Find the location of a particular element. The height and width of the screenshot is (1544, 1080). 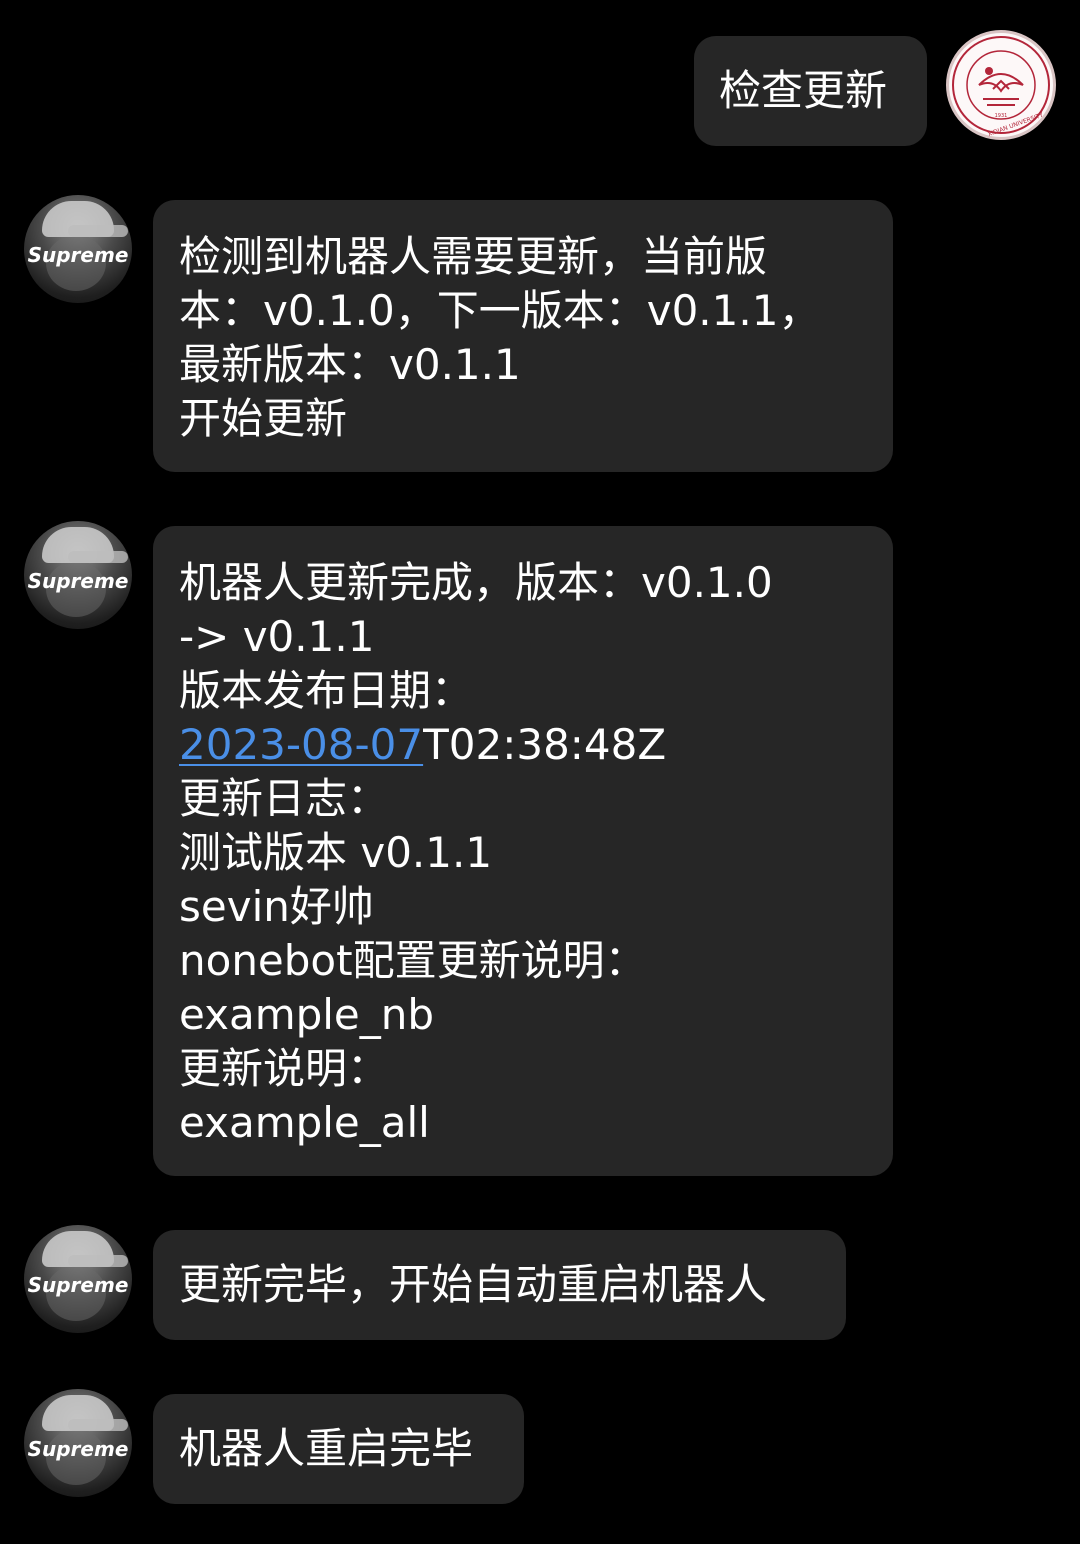

university-seal-icon: 1931 XIDIAN UNIVERSITY is located at coordinates (1001, 86).